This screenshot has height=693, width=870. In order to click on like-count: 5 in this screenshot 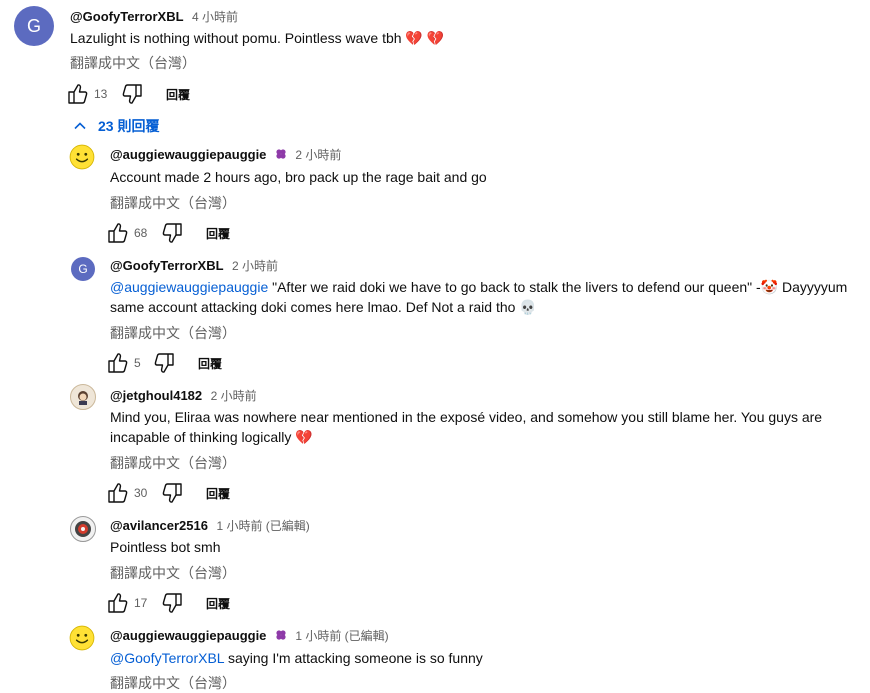, I will do `click(137, 363)`.